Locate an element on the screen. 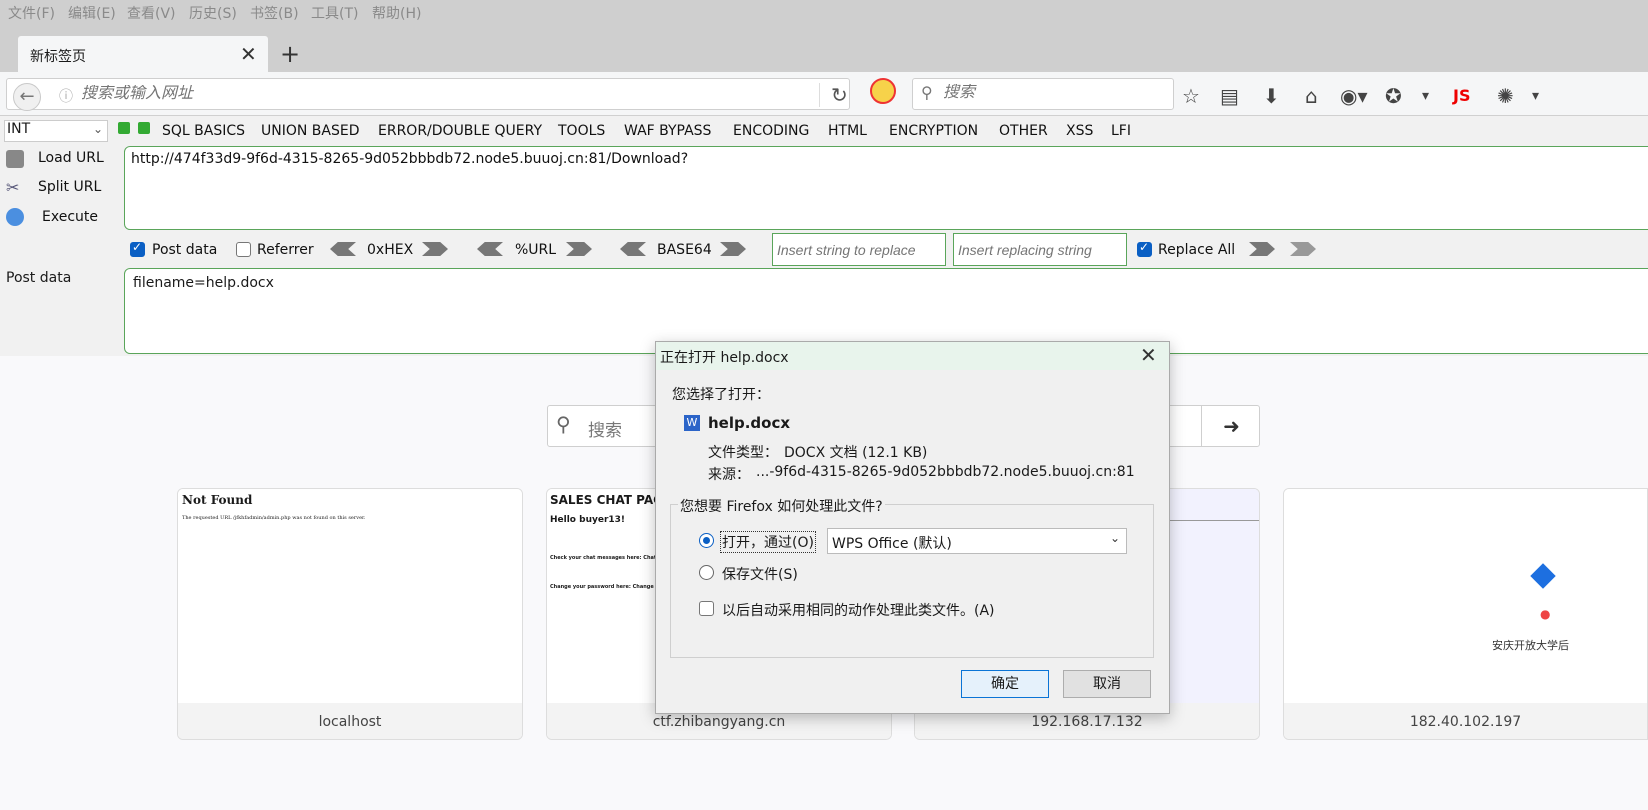  auto-action-label: 以后自动采用相同的动作处理此类文件。(A) is located at coordinates (858, 610).